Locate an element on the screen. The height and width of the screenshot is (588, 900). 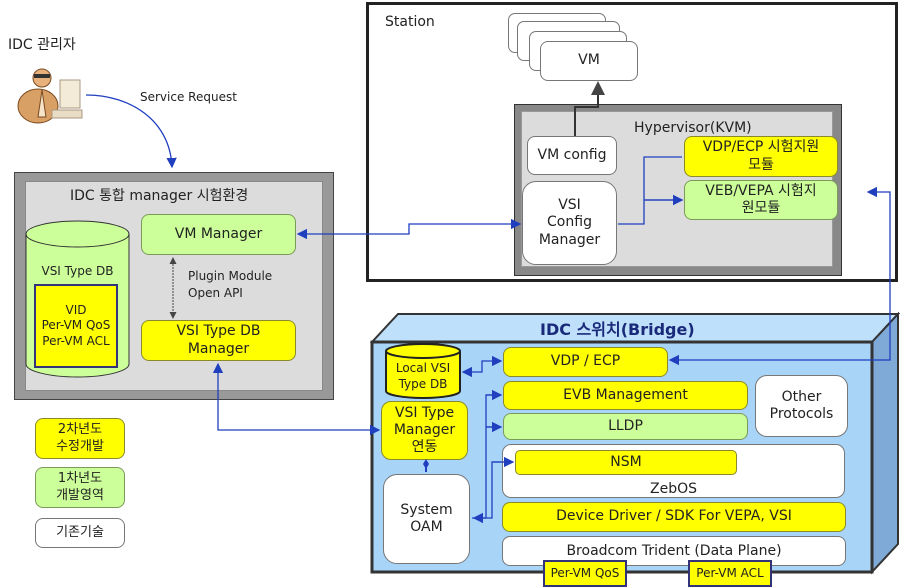
legend-year2-line2: 수정개발 is located at coordinates (80, 446).